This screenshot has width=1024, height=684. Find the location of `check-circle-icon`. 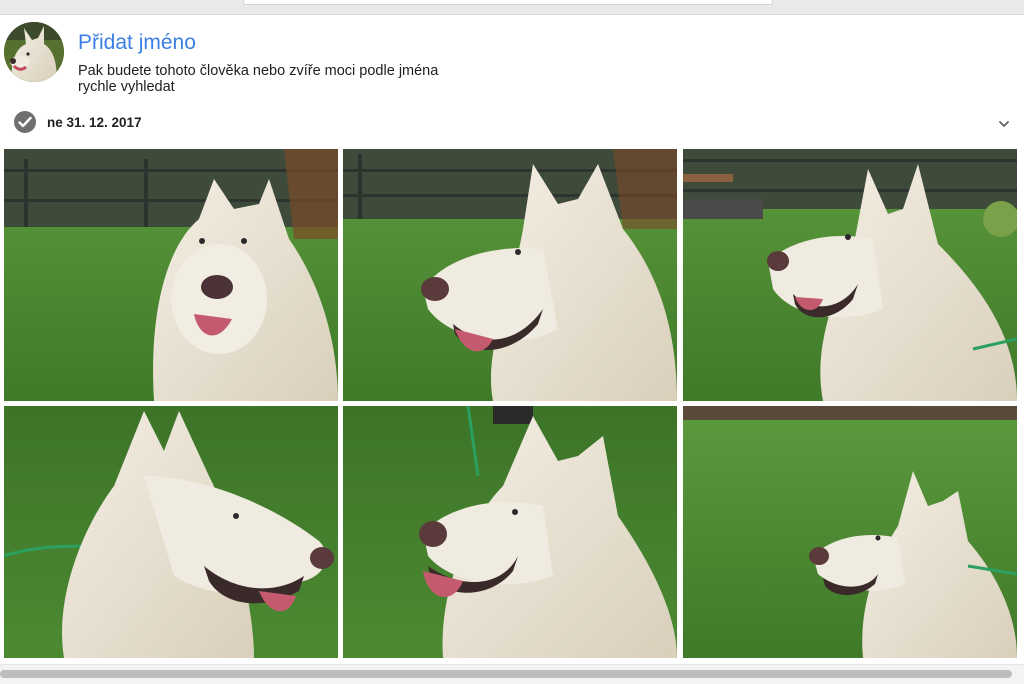

check-circle-icon is located at coordinates (25, 122).